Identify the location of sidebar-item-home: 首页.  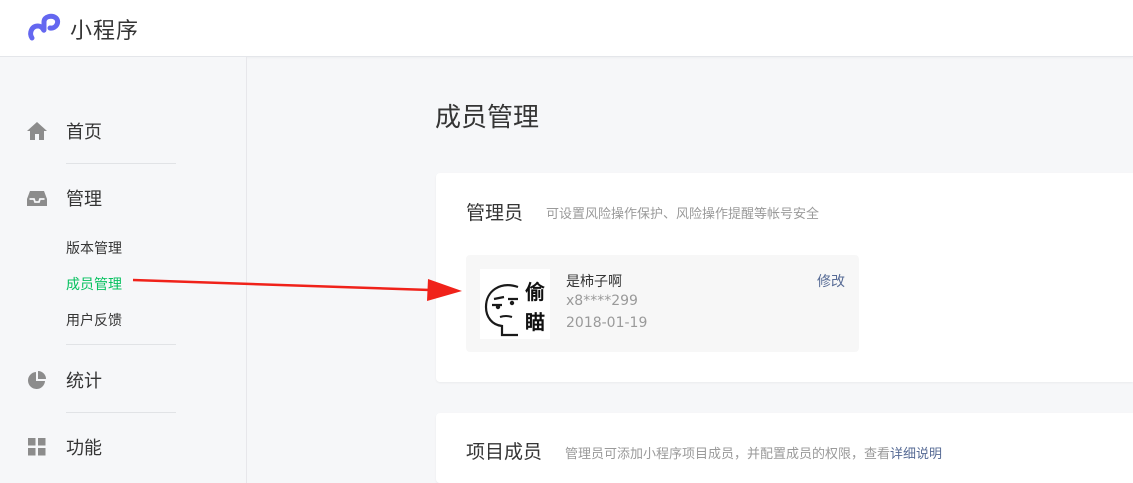
(126, 131).